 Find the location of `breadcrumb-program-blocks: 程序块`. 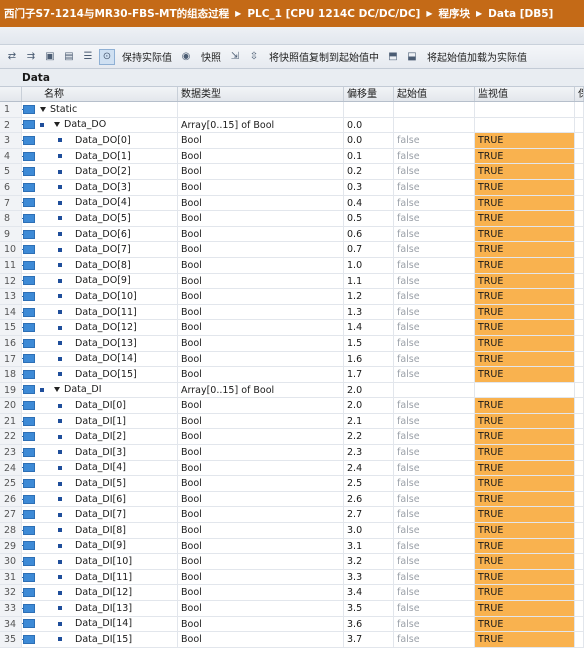

breadcrumb-program-blocks: 程序块 is located at coordinates (455, 13).